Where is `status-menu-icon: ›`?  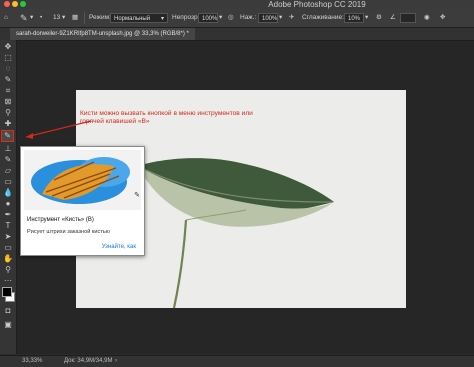 status-menu-icon: › is located at coordinates (116, 361).